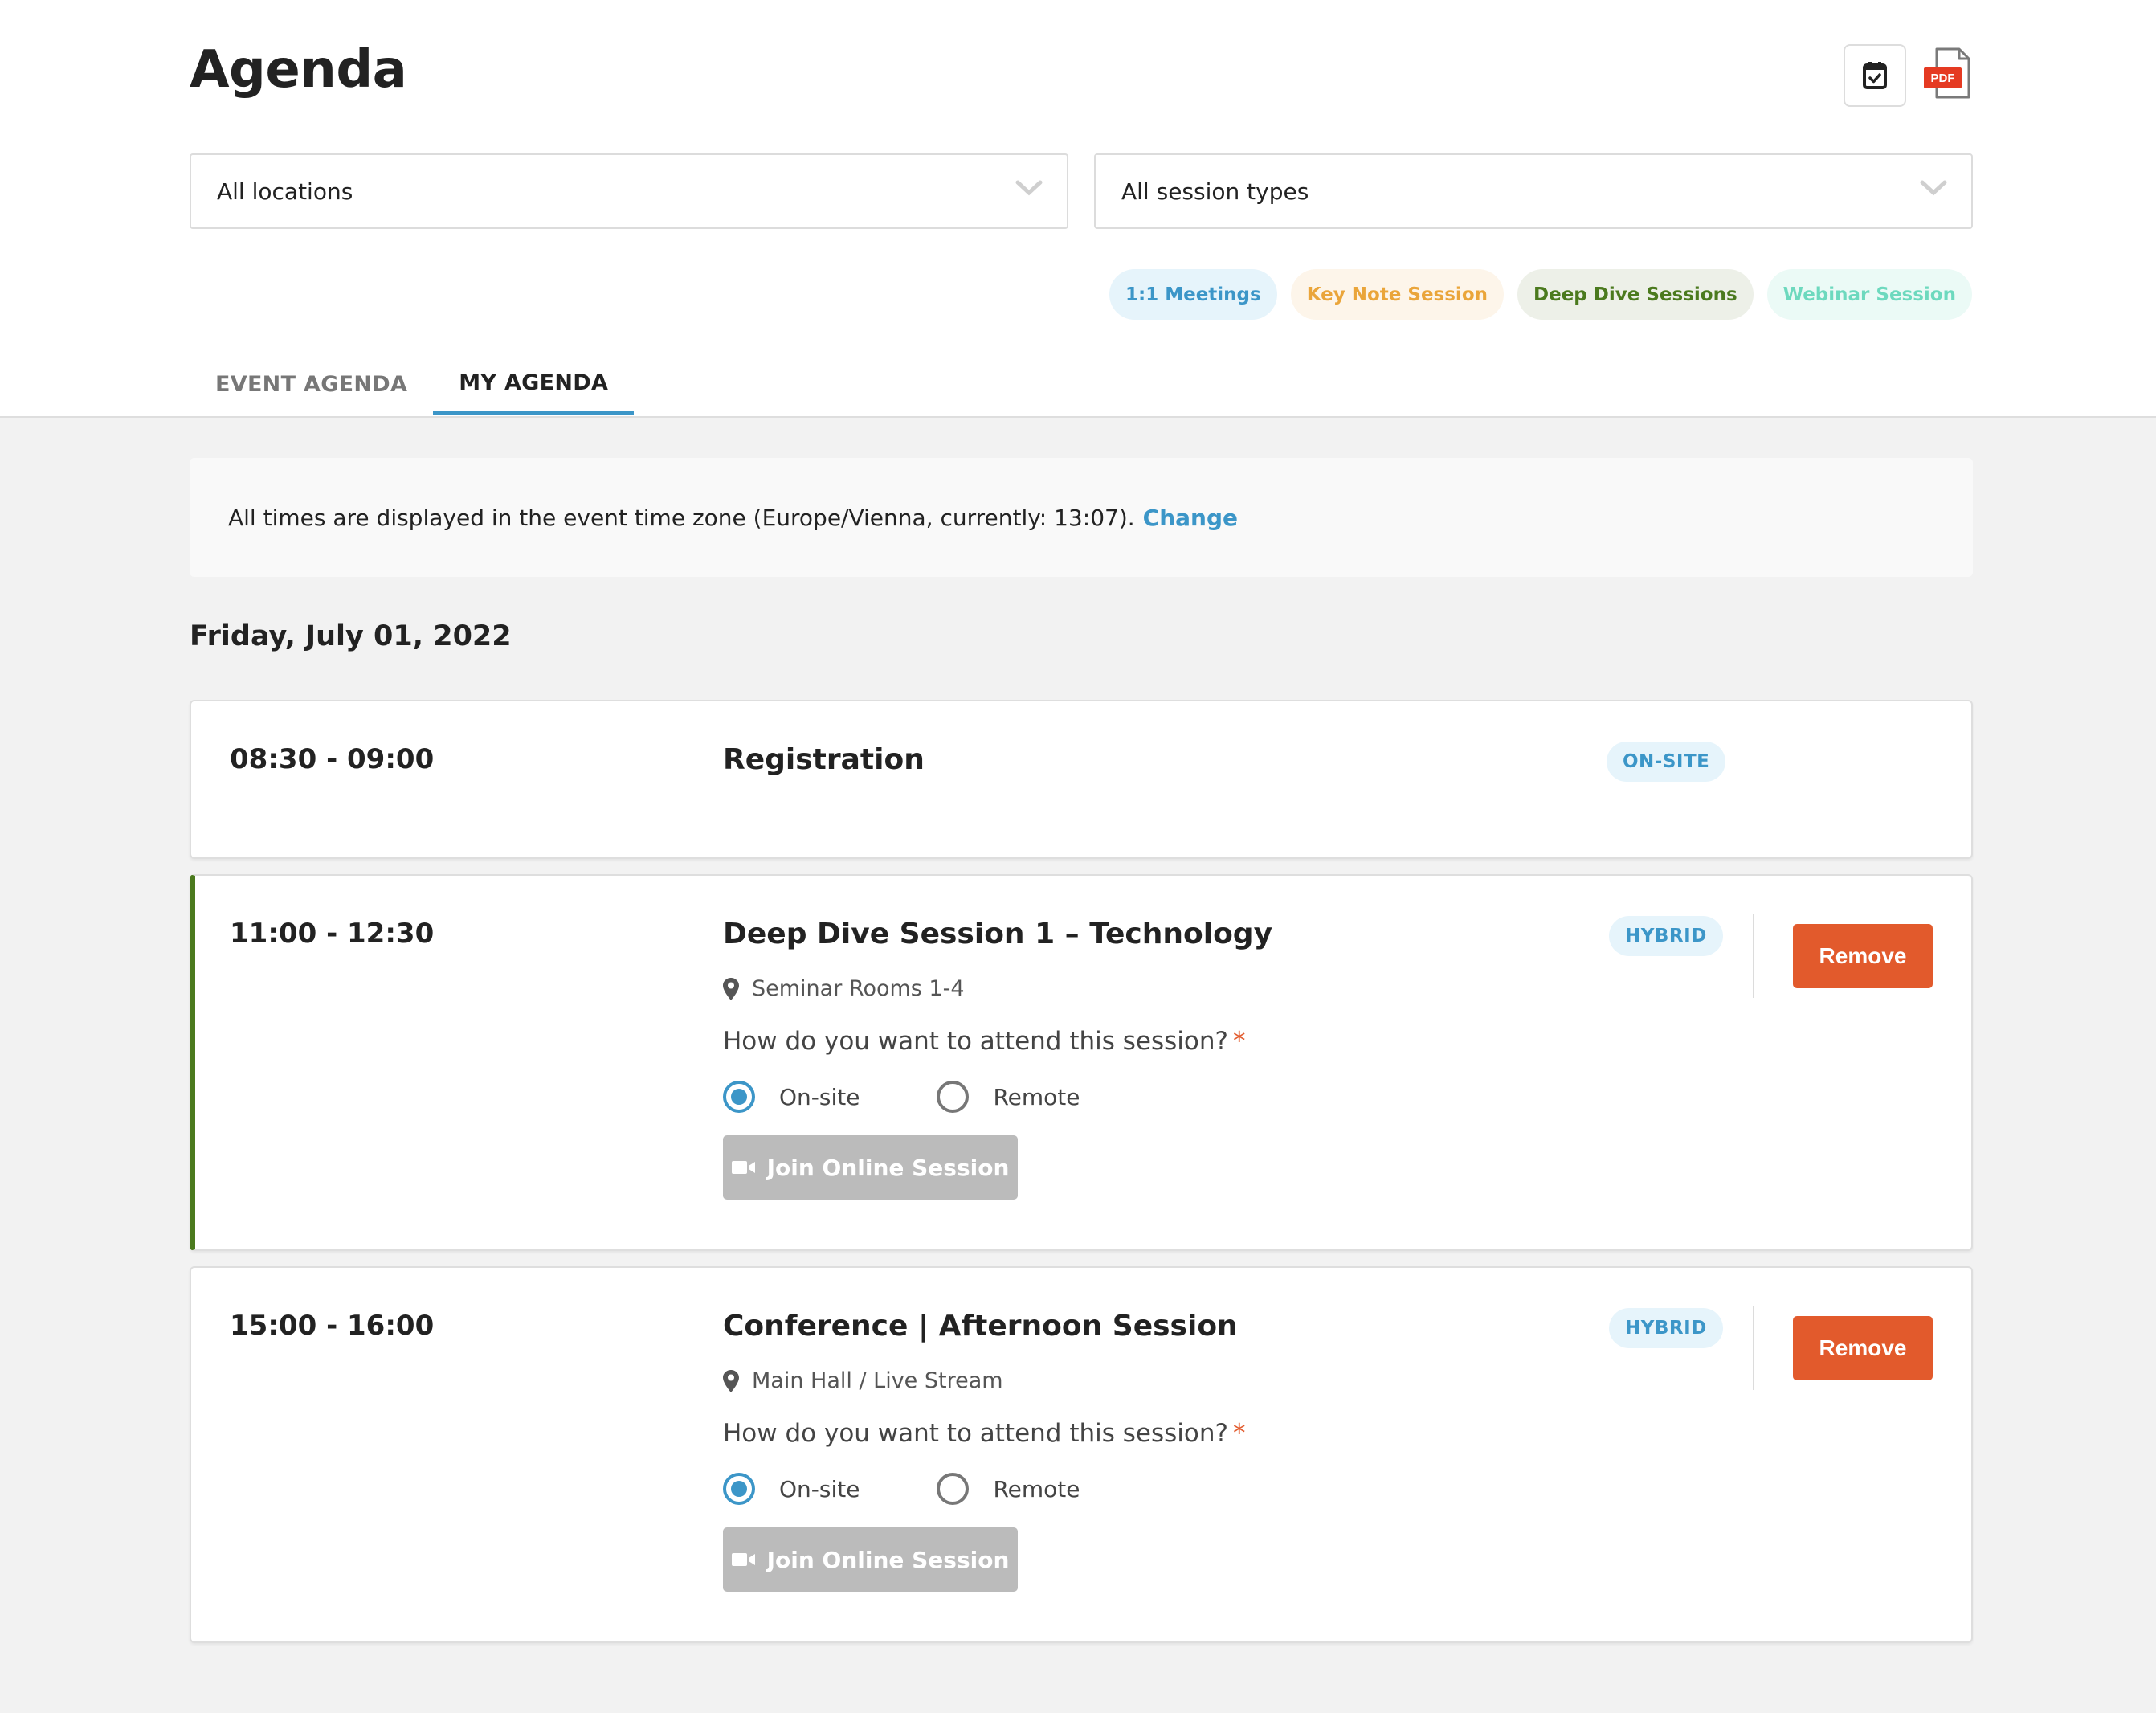 Image resolution: width=2156 pixels, height=1713 pixels. I want to click on pdf-icon: PDF, so click(1947, 73).